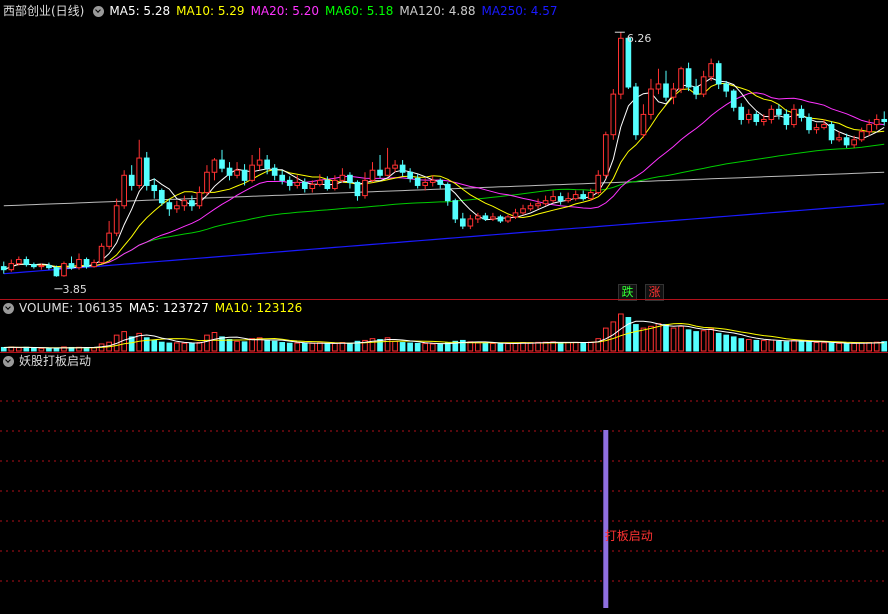 The height and width of the screenshot is (614, 888). What do you see at coordinates (629, 536) in the screenshot?
I see `signal-label: 打板启动` at bounding box center [629, 536].